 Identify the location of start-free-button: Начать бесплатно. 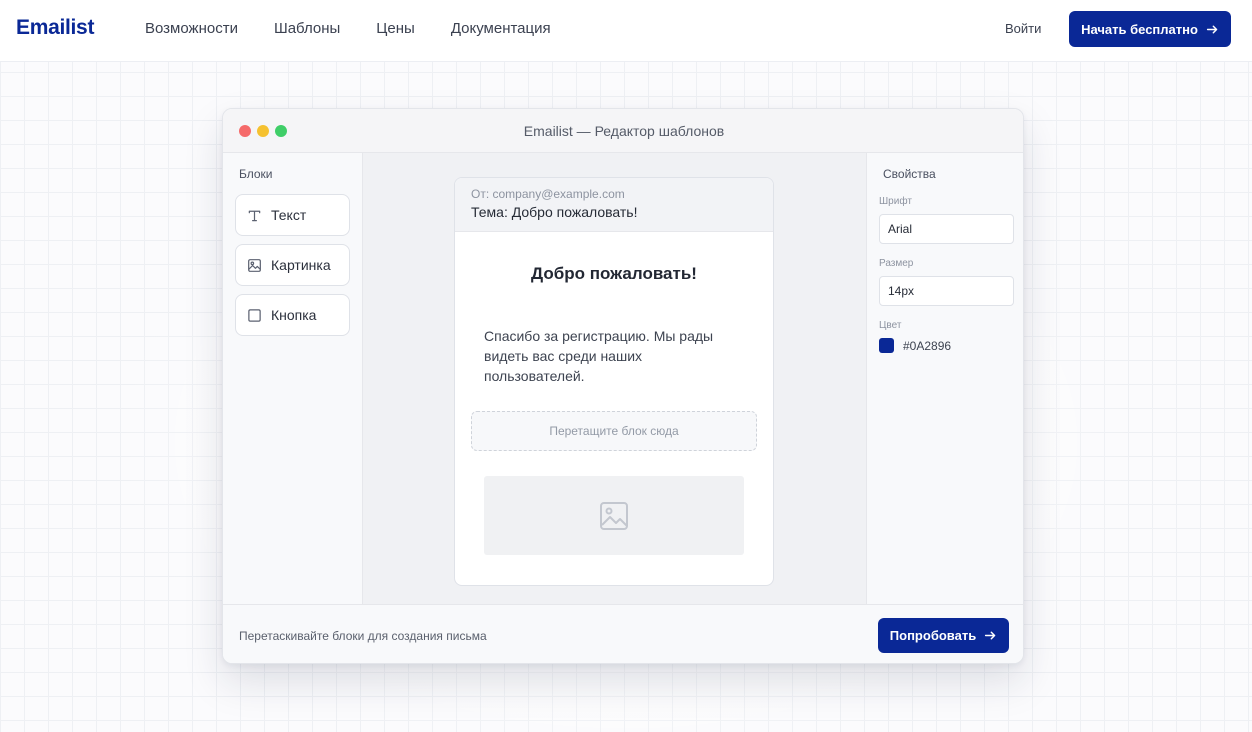
(1150, 29).